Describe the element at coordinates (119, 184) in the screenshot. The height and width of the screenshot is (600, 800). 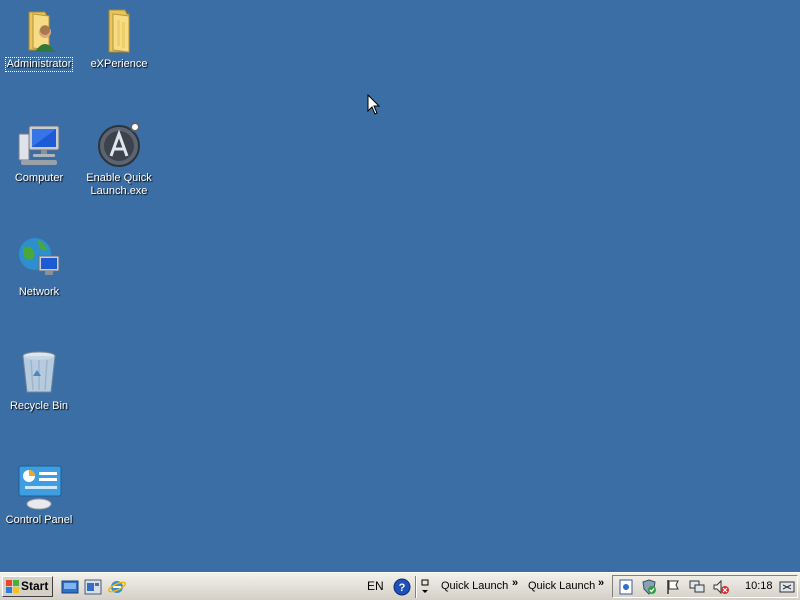
I see `desktop-icon-label: Enable Quick Launch.exe` at that location.